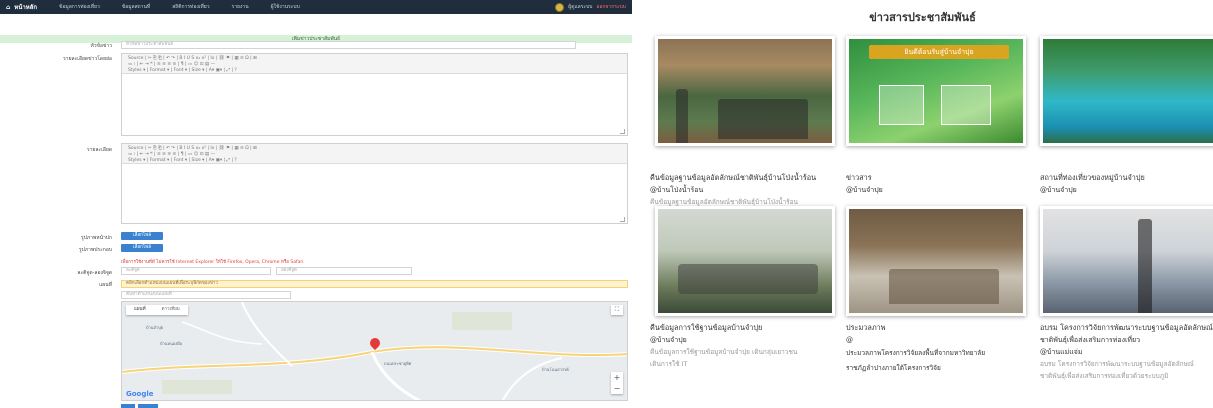 Image resolution: width=1213 pixels, height=408 pixels. What do you see at coordinates (941, 328) in the screenshot?
I see `news-card-title: ประมวลภาพ` at bounding box center [941, 328].